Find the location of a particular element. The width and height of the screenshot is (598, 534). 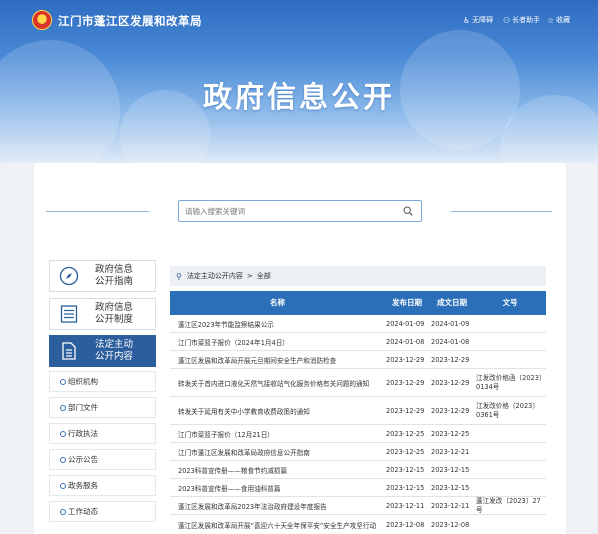

row-title-link: 2023科普宣传册——粮食节约减损篇 is located at coordinates (280, 469).